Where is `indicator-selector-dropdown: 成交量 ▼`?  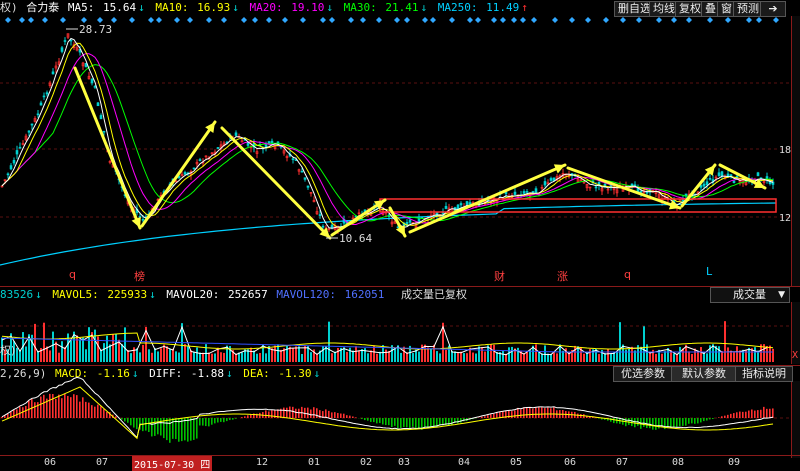
indicator-selector-dropdown: 成交量 ▼ is located at coordinates (750, 295).